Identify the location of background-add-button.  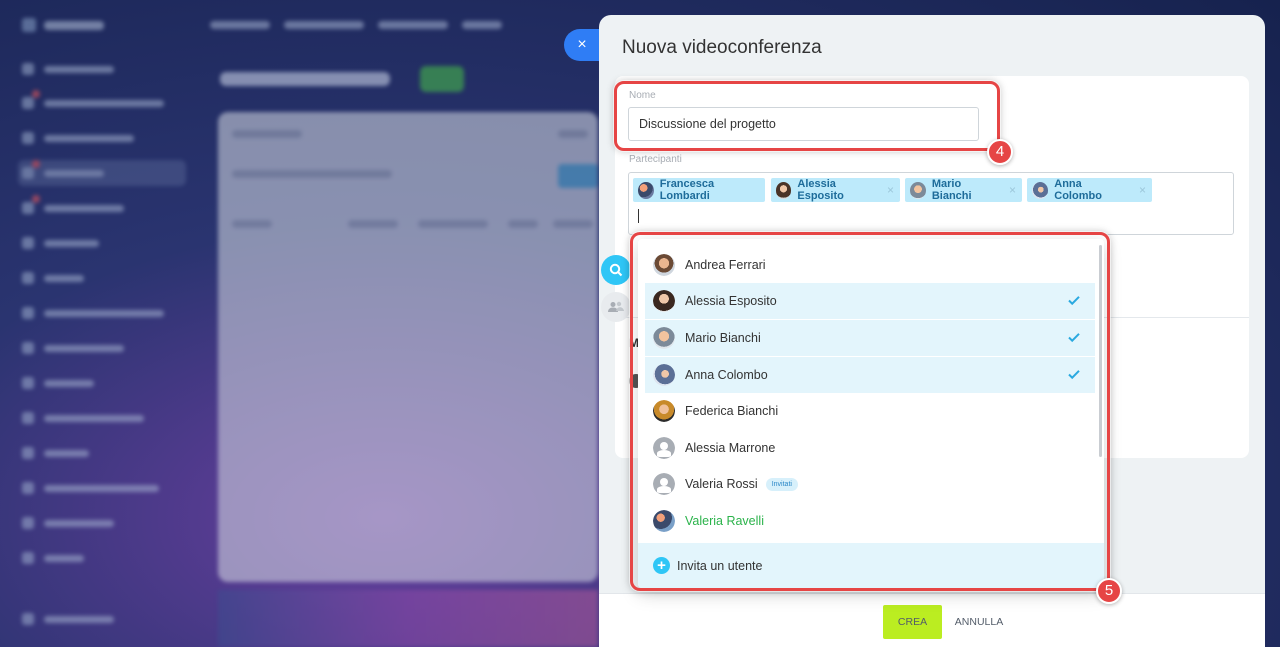
(442, 79).